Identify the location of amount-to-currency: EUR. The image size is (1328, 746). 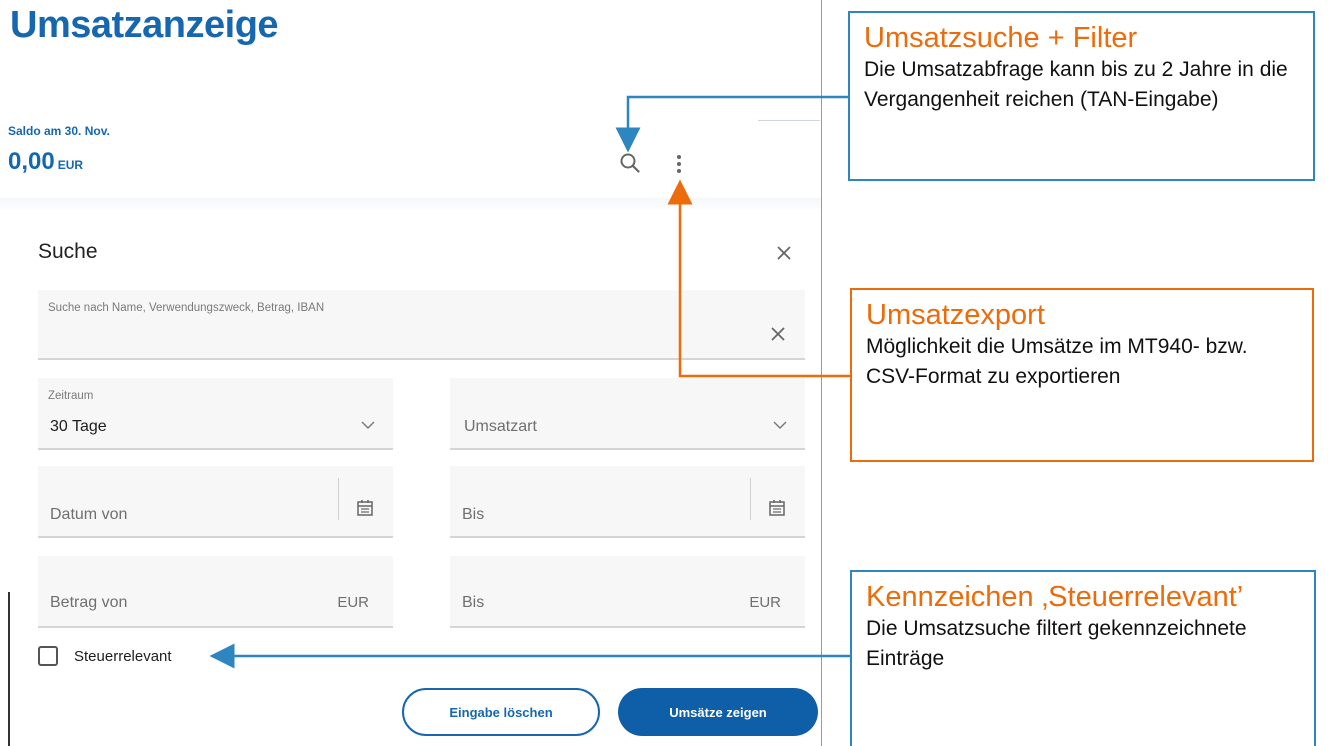
(765, 602).